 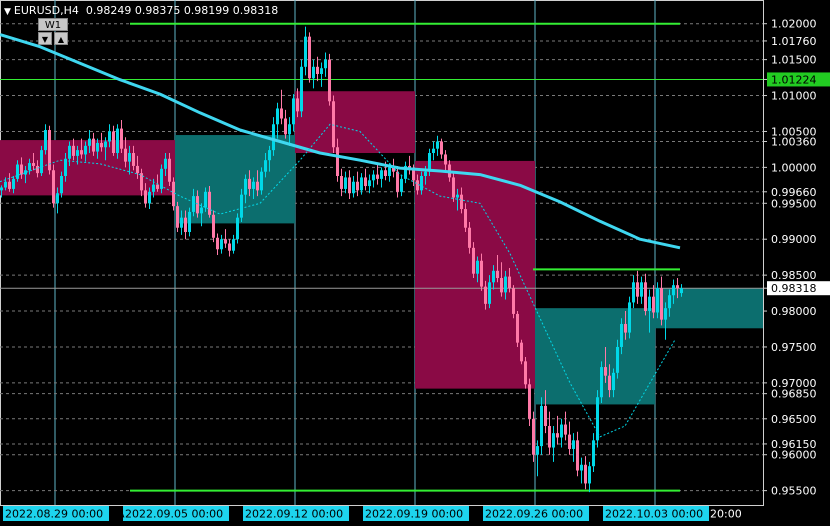 I want to click on price-tick-label: 0.96000, so click(x=794, y=455).